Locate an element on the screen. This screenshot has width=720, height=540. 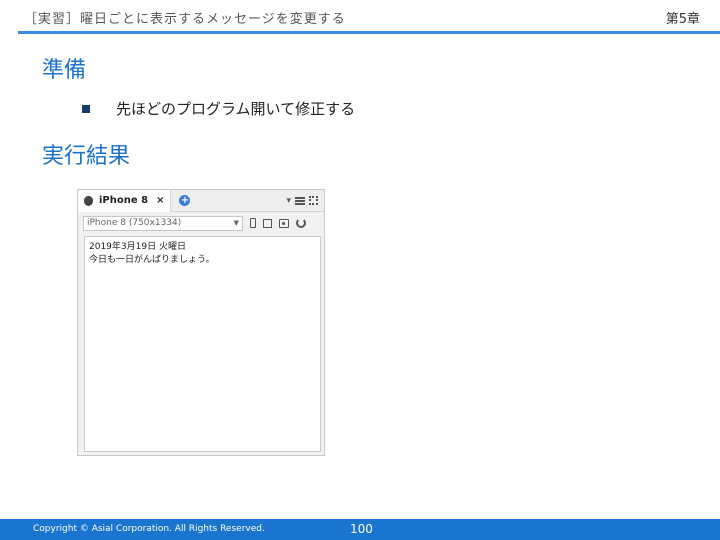
device-select-value: iPhone 8 (750x1334) is located at coordinates (134, 223).